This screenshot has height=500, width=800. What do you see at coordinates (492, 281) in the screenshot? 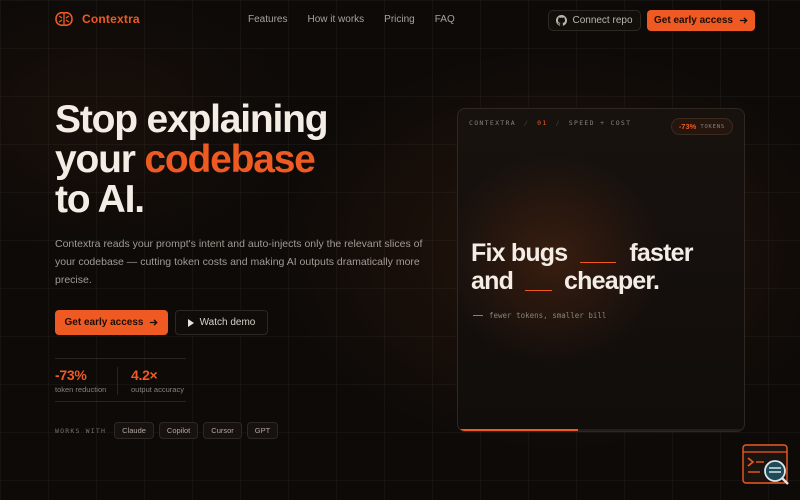
I see `card-line2-start: and` at bounding box center [492, 281].